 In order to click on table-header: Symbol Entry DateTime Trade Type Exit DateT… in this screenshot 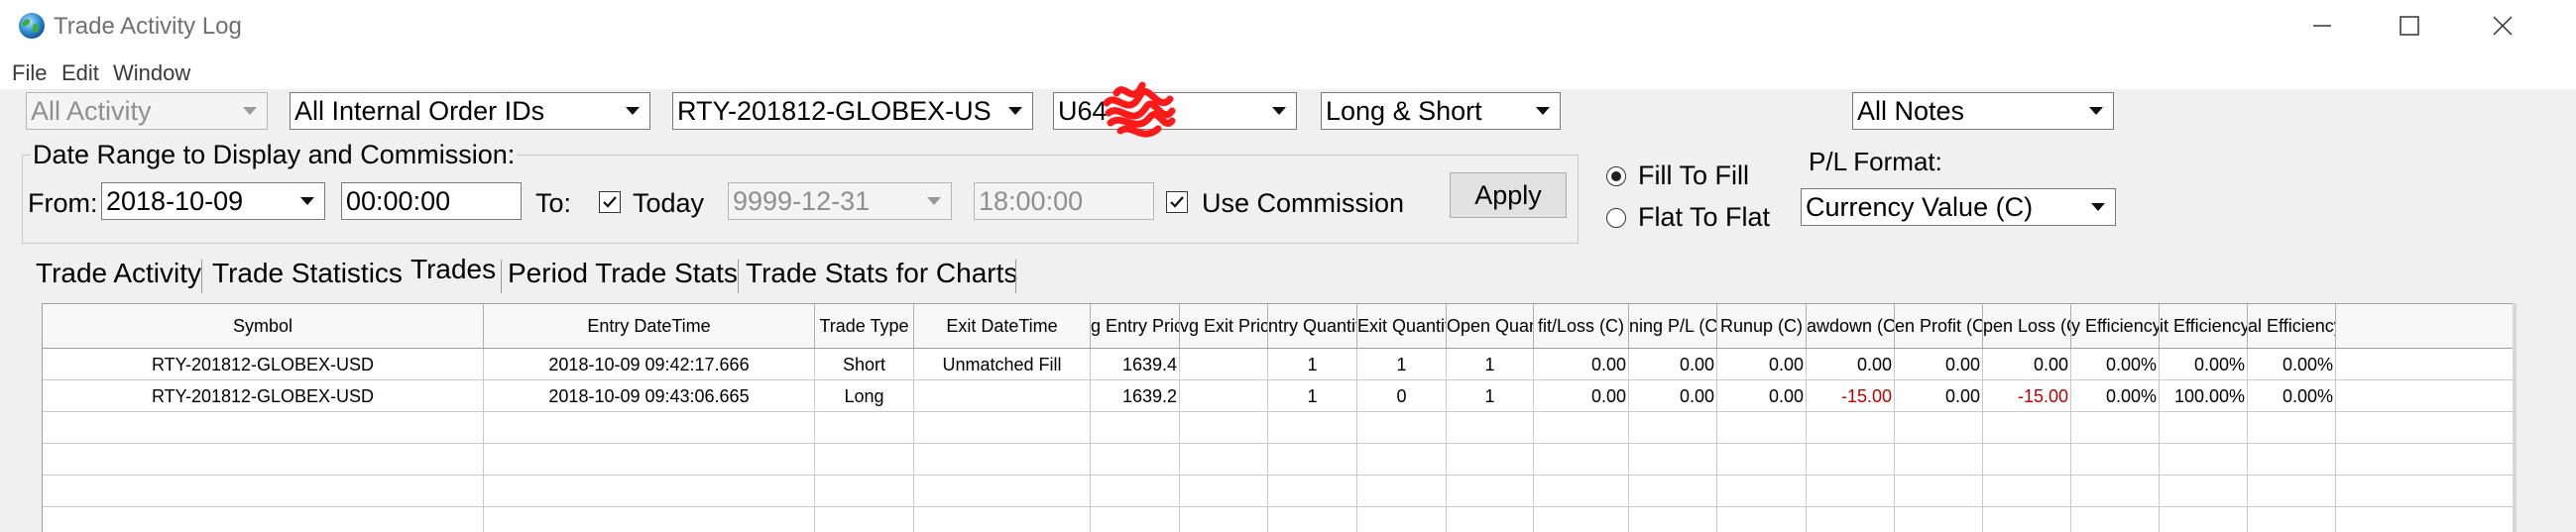, I will do `click(1278, 326)`.